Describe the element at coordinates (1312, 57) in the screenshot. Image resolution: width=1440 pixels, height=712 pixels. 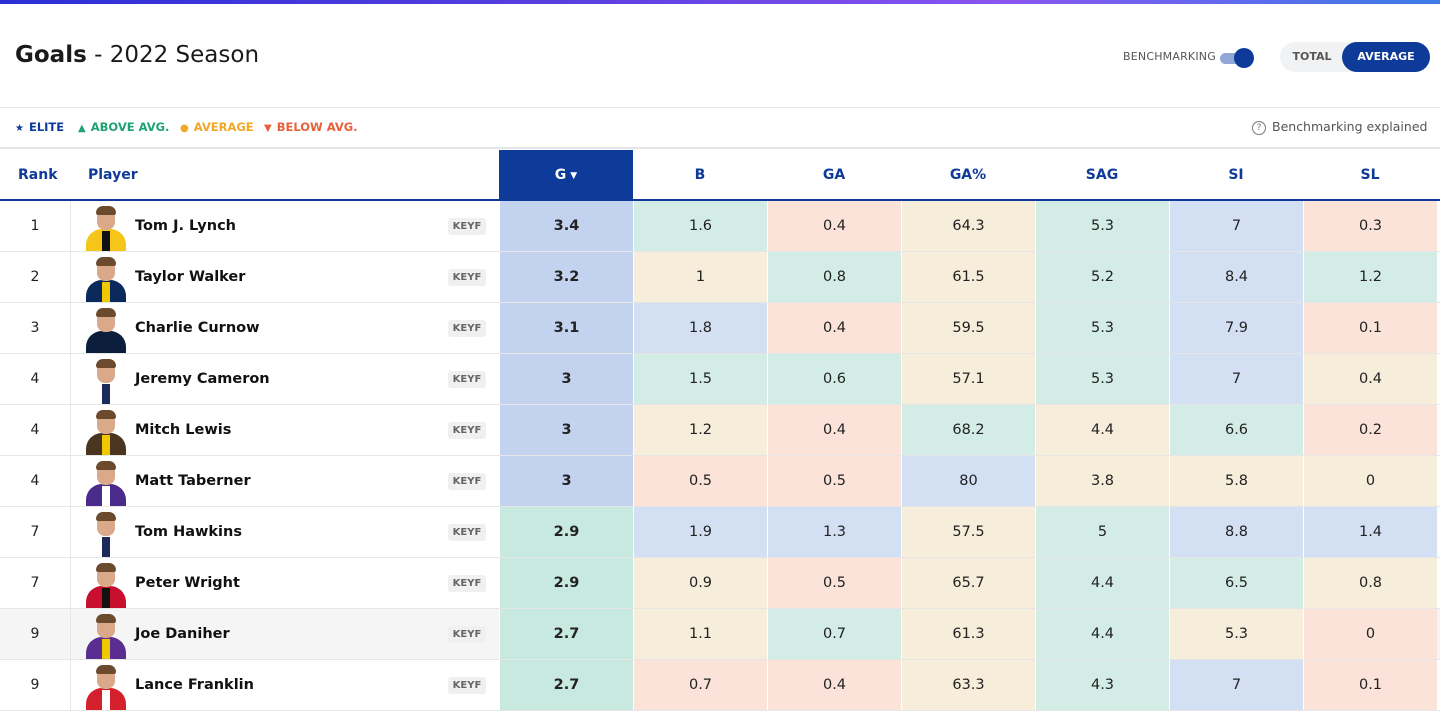
I see `total-button: TOTAL` at that location.